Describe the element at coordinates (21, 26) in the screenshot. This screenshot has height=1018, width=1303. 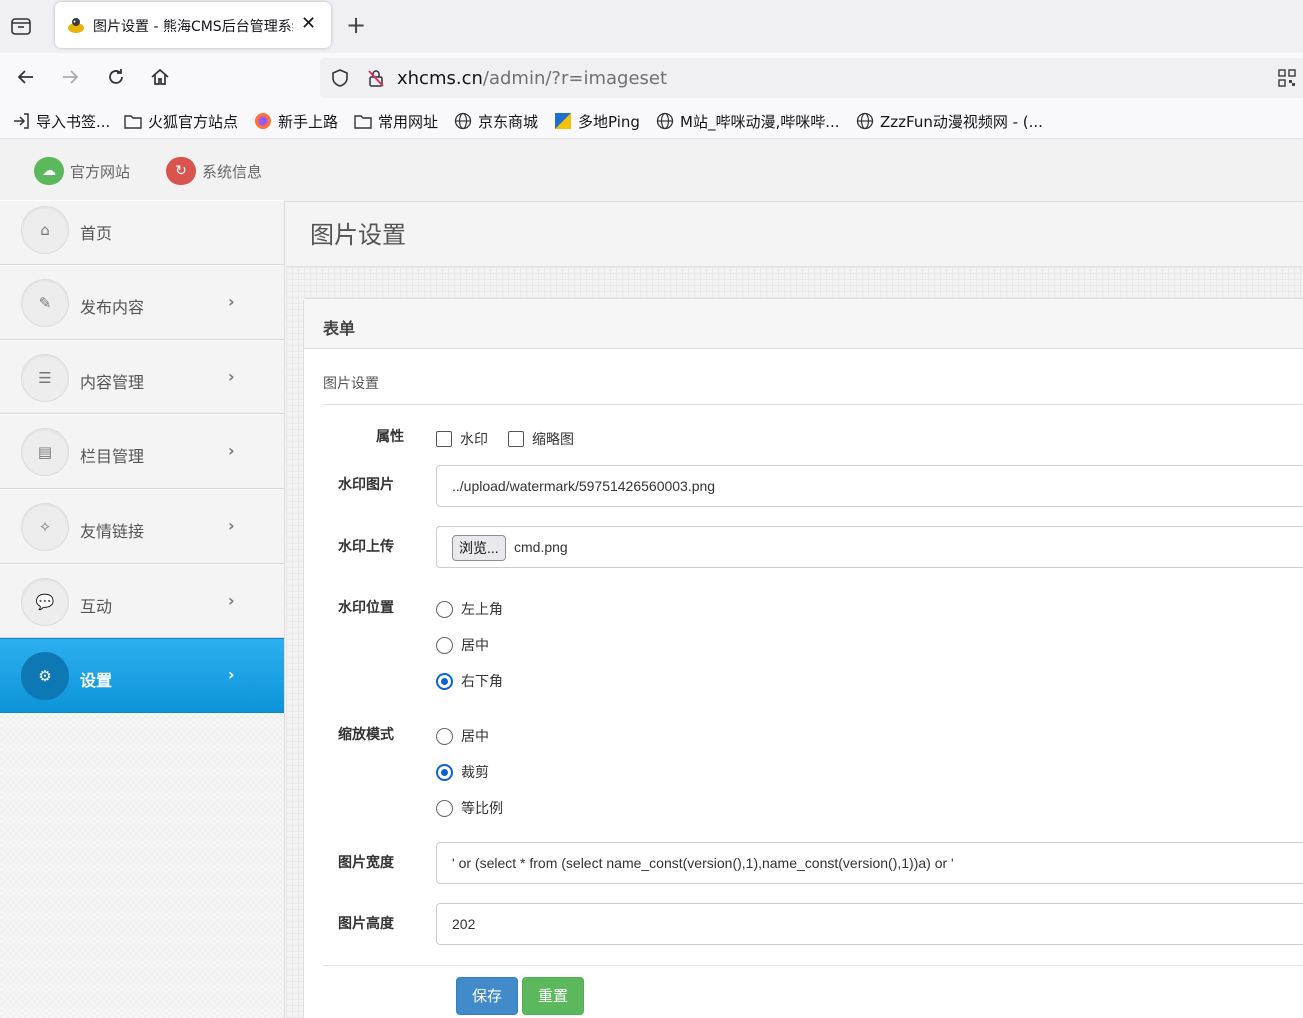
I see `tab-list-icon` at that location.